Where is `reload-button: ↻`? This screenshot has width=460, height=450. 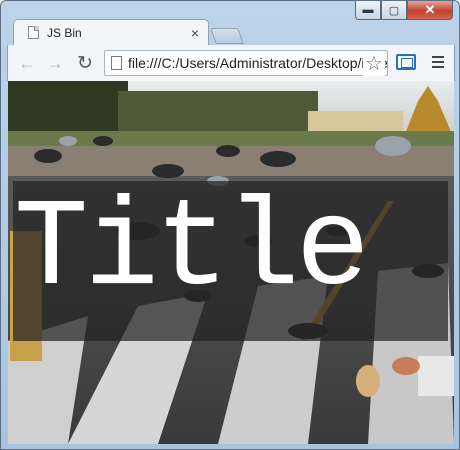
reload-button: ↻ is located at coordinates (85, 63).